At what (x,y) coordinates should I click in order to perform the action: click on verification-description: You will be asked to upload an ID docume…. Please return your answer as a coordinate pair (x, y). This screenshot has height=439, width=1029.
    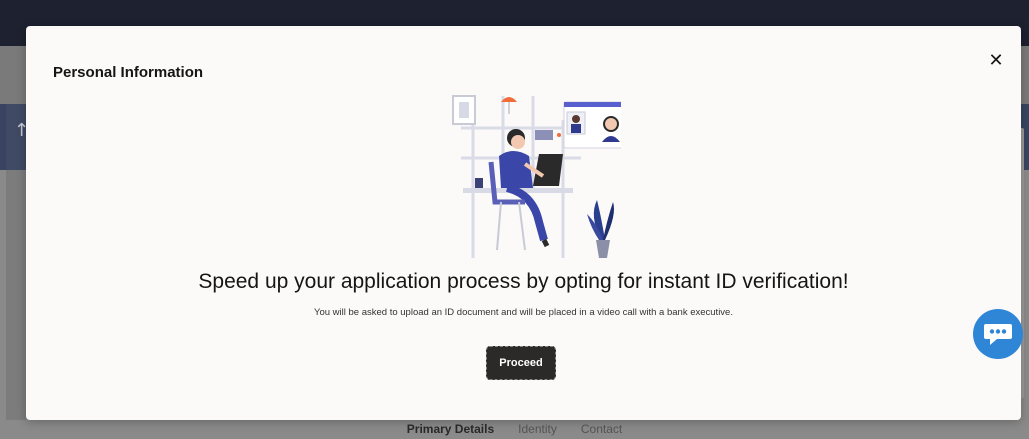
    Looking at the image, I should click on (523, 312).